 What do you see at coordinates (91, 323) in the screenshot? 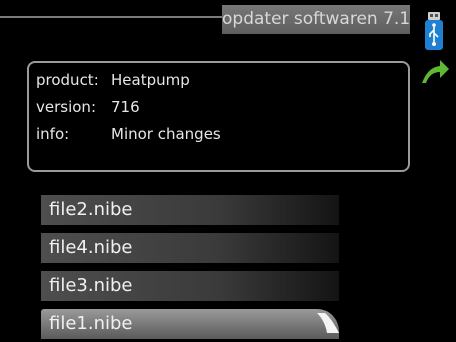
I see `file-item-label: file1.nibe` at bounding box center [91, 323].